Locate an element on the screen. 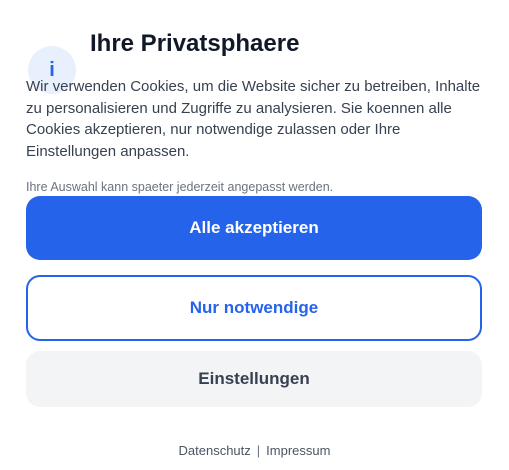 This screenshot has width=509, height=470. privacy-link: Datenschutz is located at coordinates (215, 450).